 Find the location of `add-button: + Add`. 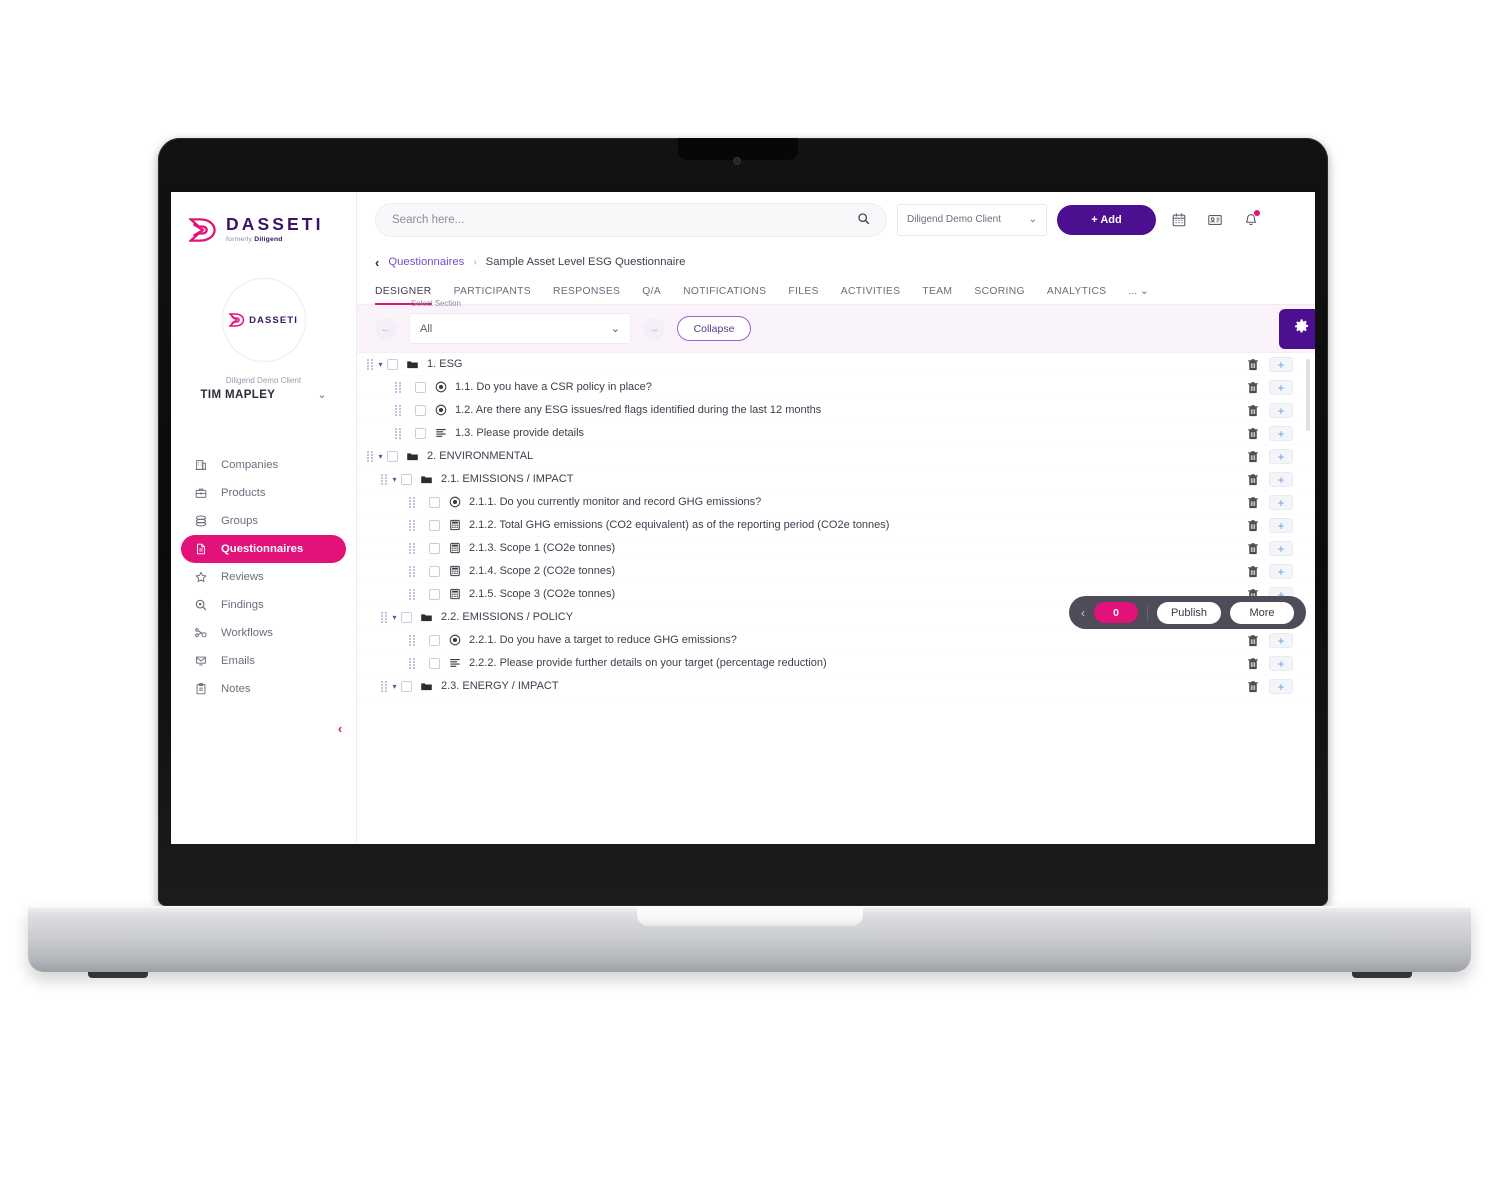

add-button: + Add is located at coordinates (1106, 219).